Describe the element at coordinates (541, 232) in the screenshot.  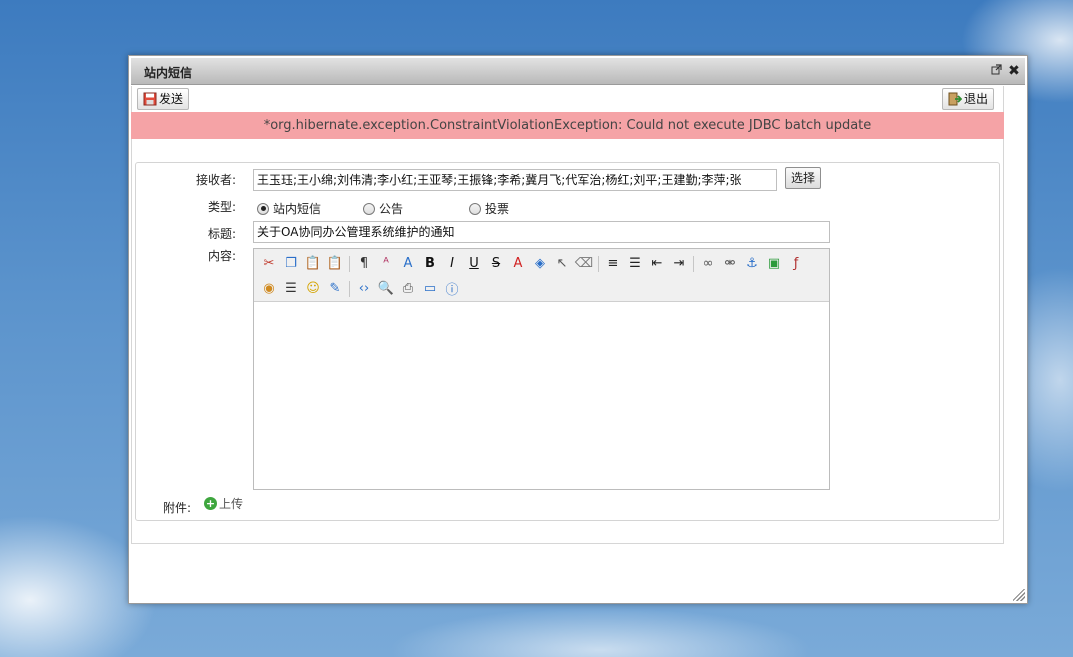
I see `subject-field: 关于OA协同办公管理系统维护的通知` at that location.